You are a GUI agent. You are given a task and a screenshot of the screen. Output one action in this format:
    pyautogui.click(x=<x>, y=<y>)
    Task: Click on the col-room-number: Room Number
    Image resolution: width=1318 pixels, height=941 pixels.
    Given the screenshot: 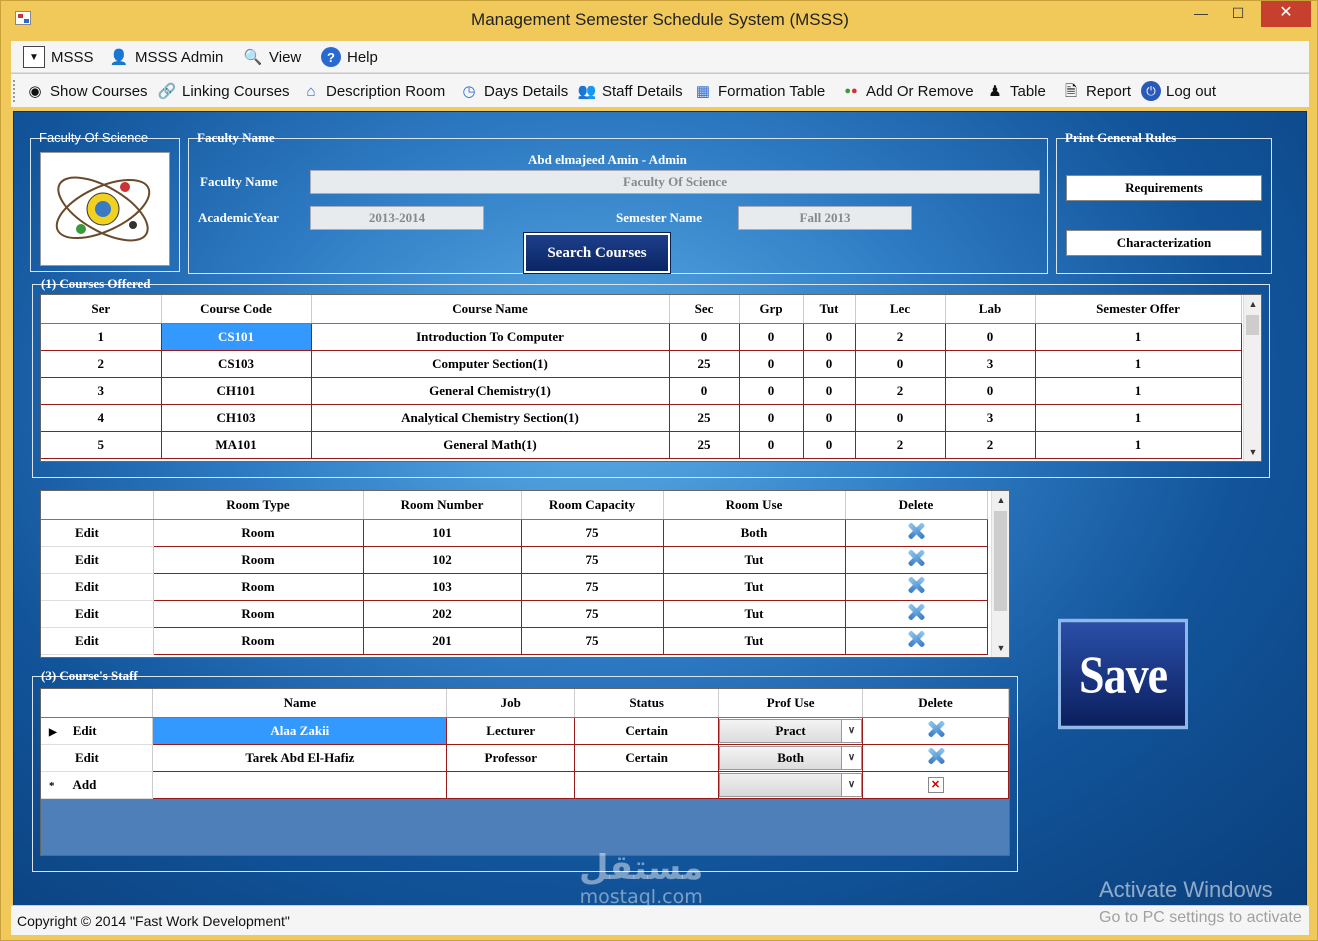 What is the action you would take?
    pyautogui.click(x=442, y=505)
    